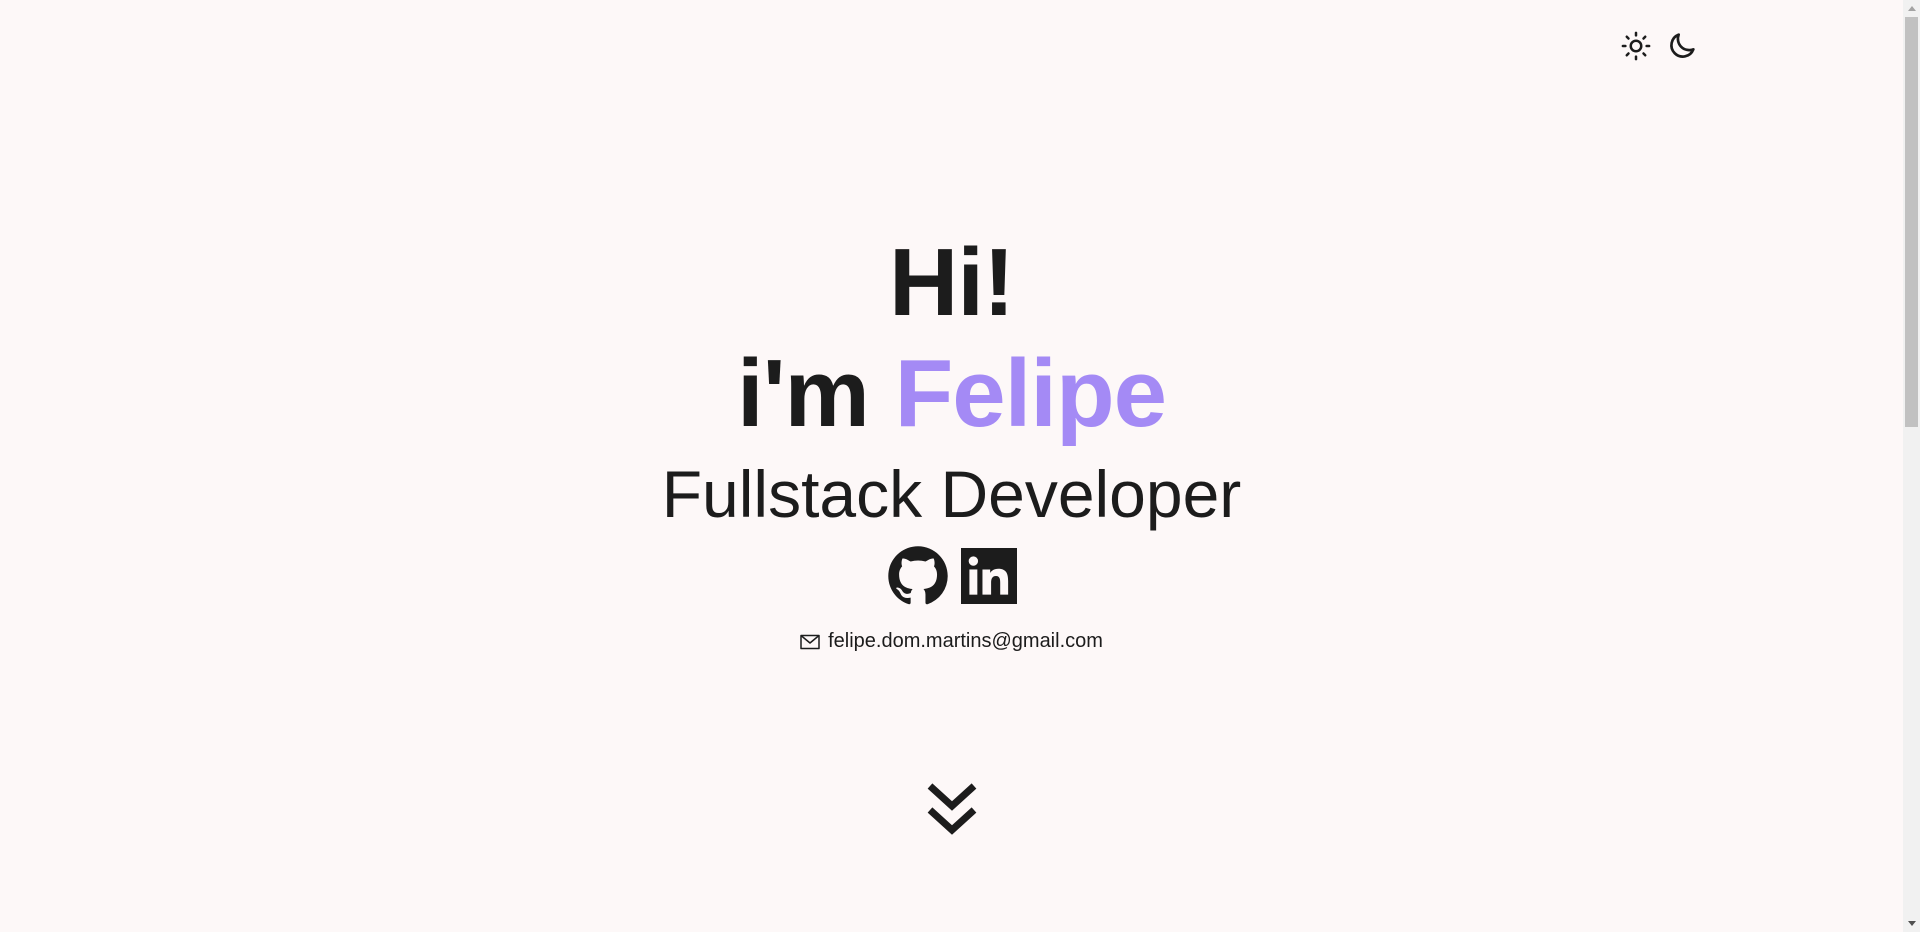 The height and width of the screenshot is (932, 1920). Describe the element at coordinates (1911, 923) in the screenshot. I see `scroll-down-arrow-icon` at that location.